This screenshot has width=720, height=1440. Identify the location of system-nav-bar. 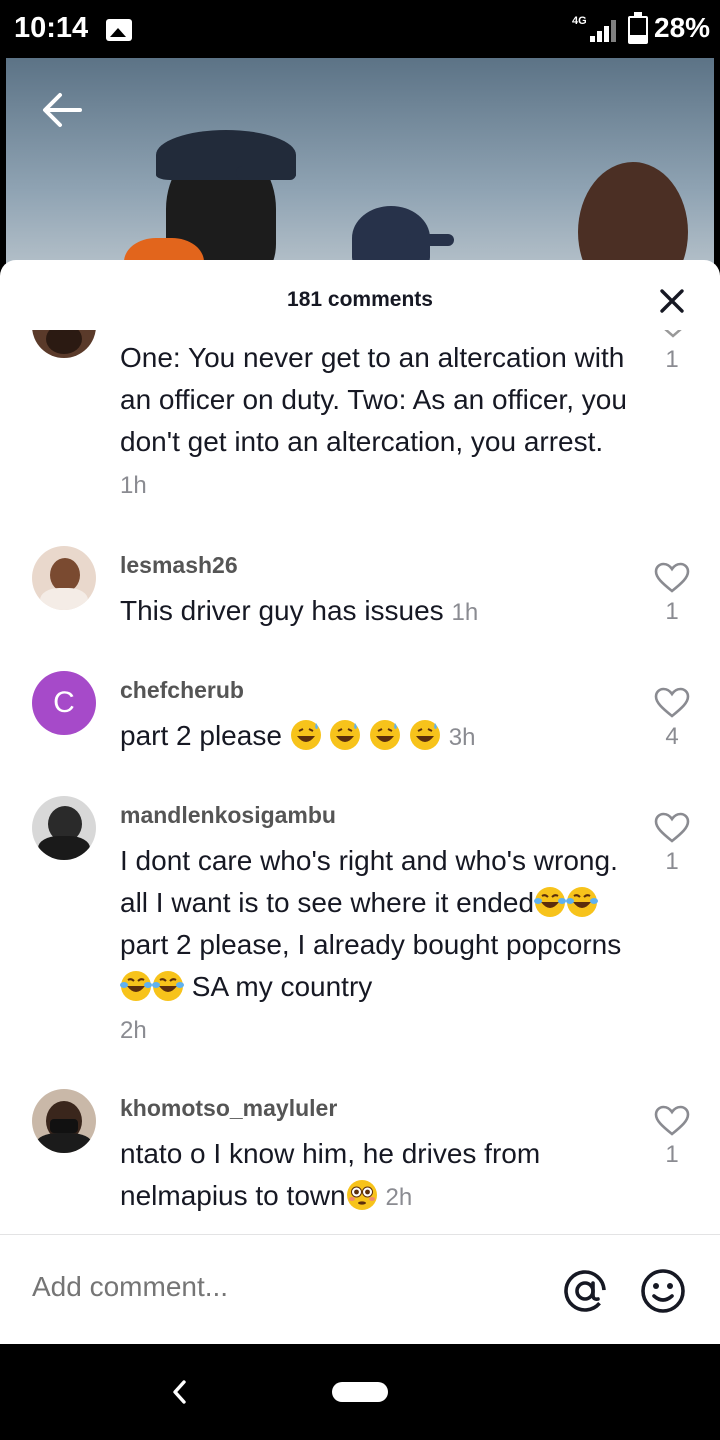
(360, 1392).